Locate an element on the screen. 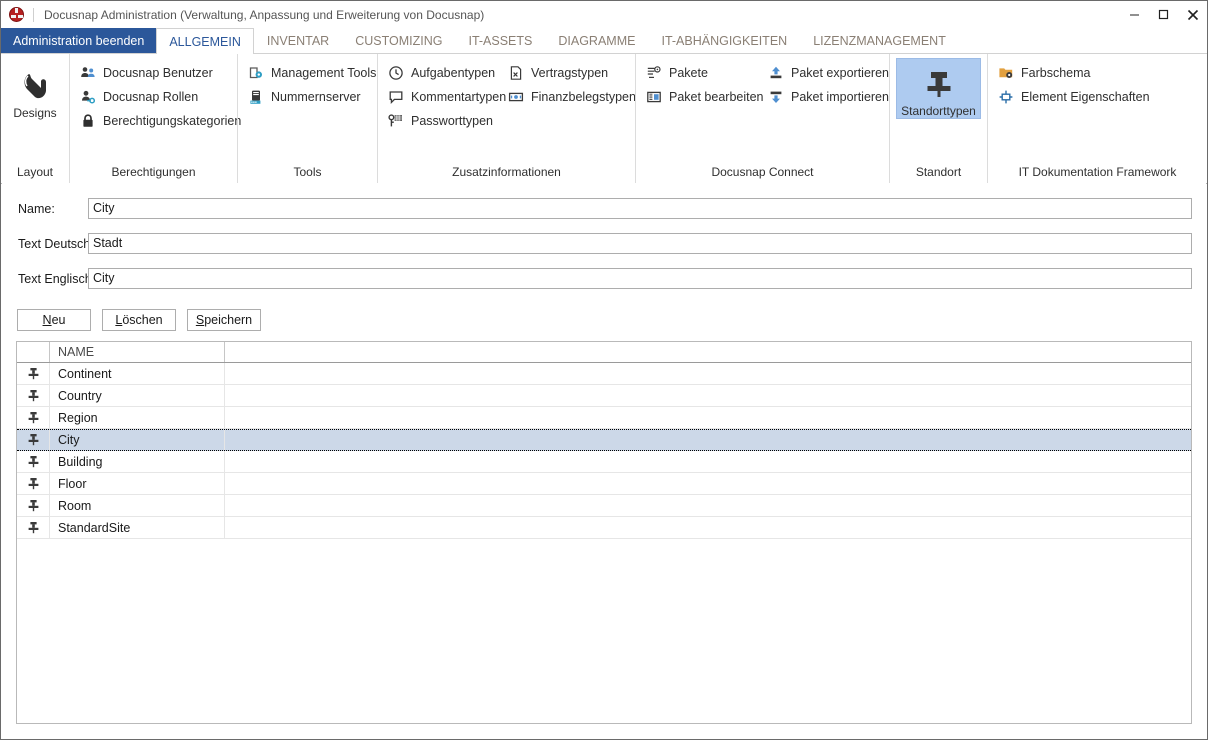 The width and height of the screenshot is (1208, 740). title-divider is located at coordinates (33, 14).